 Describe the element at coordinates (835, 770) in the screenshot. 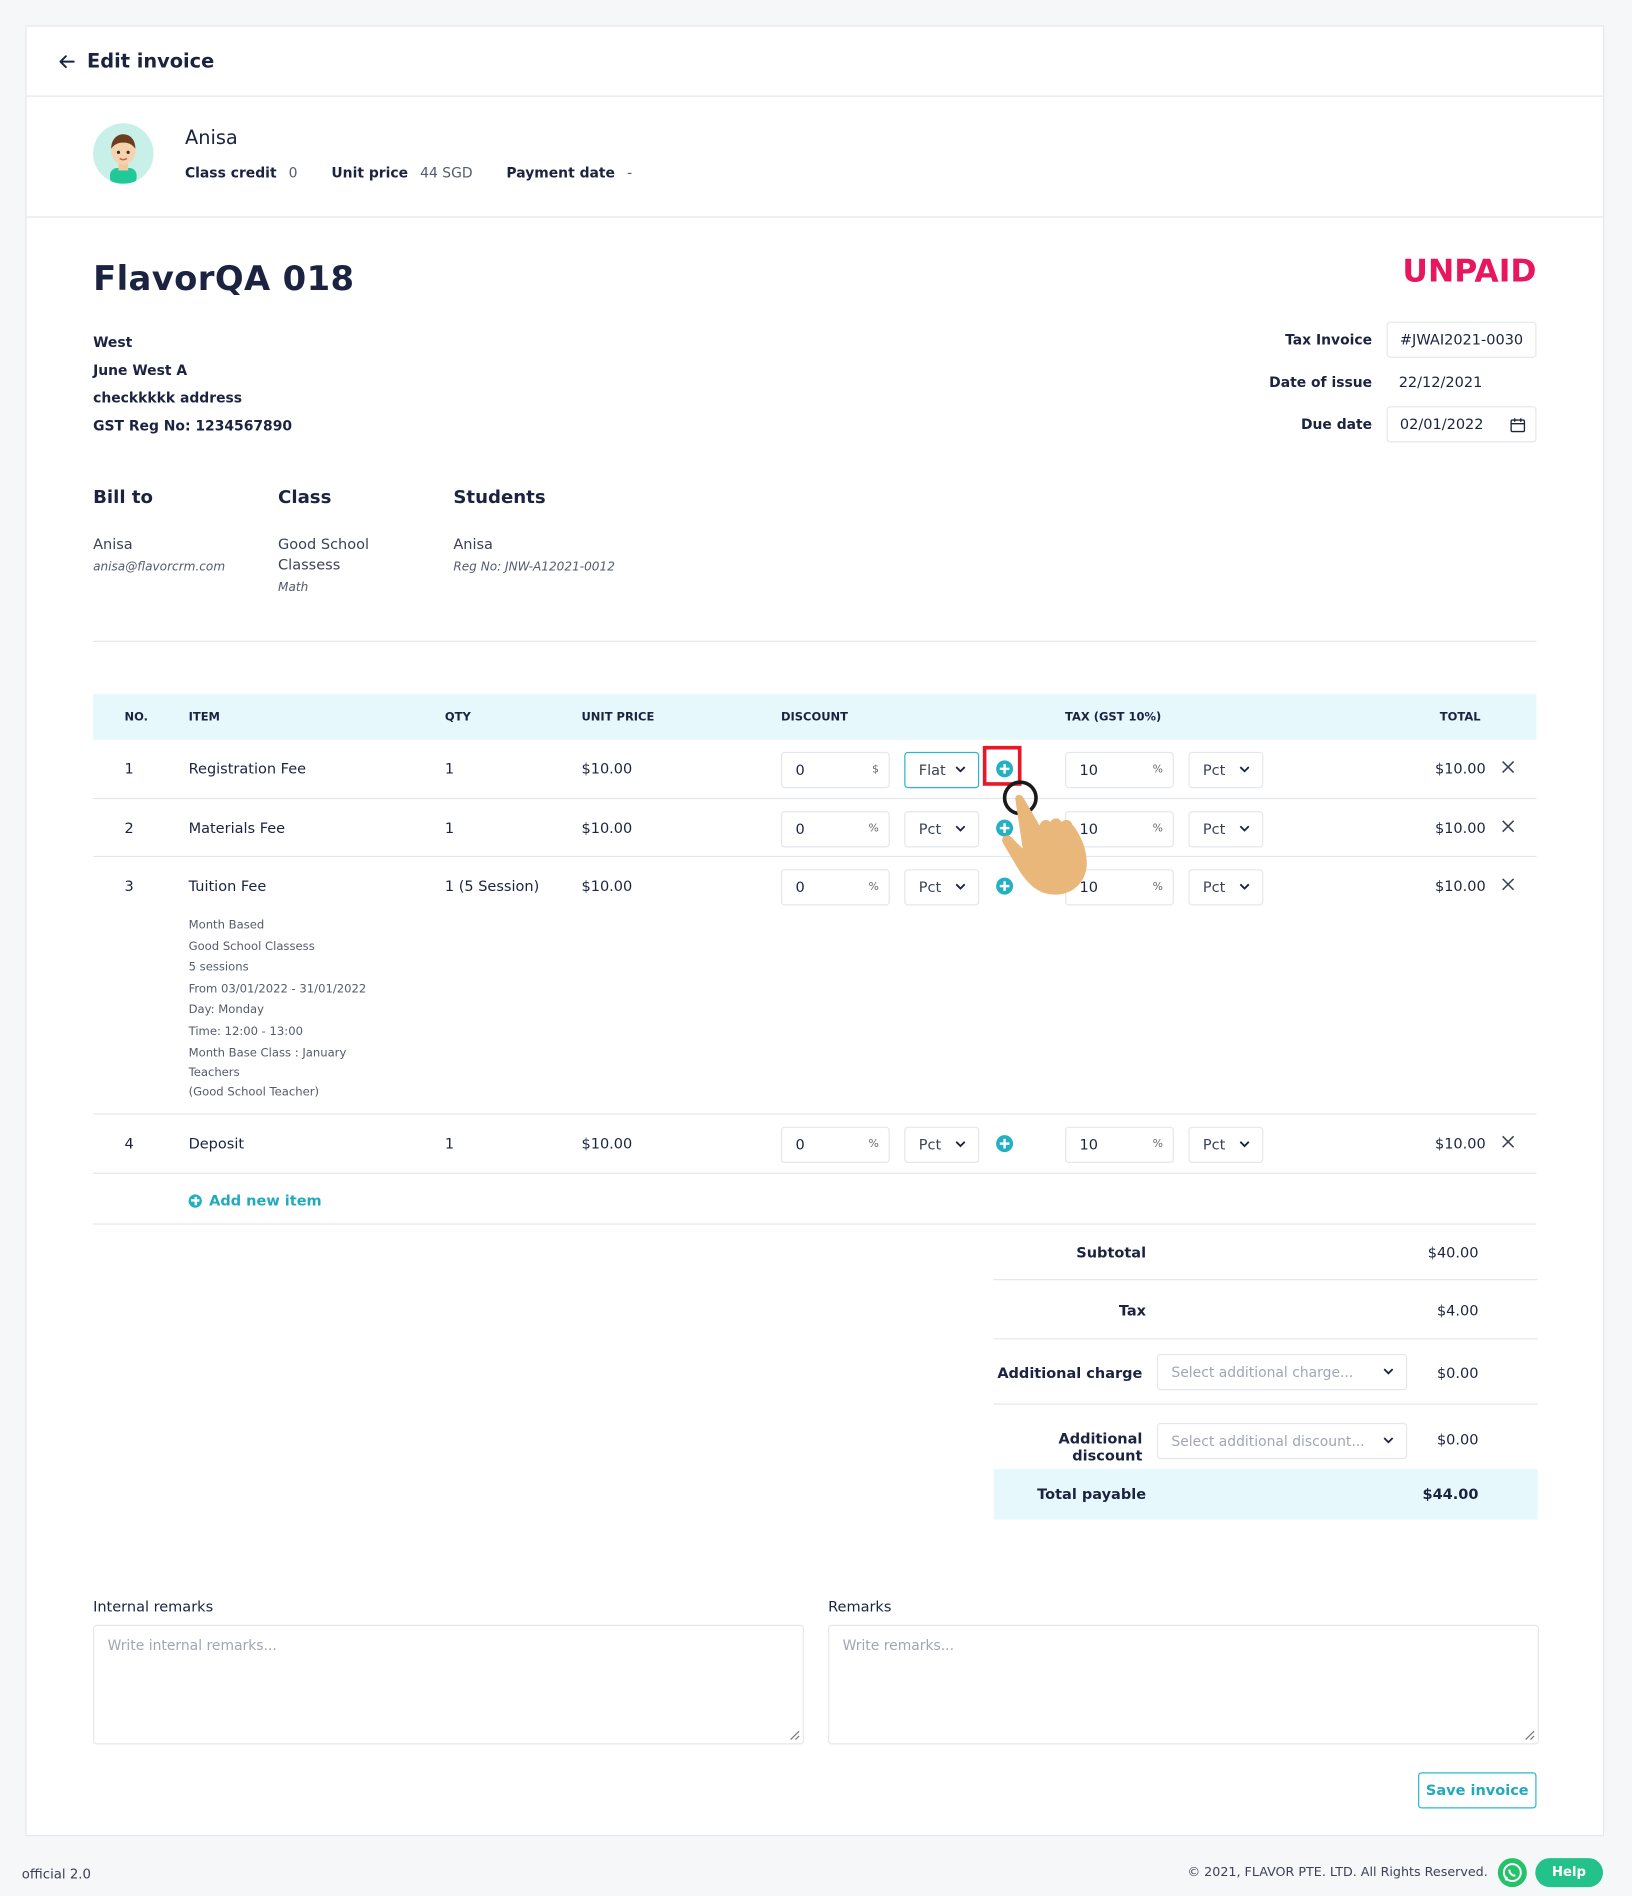

I see `discount-input: 0 $` at that location.